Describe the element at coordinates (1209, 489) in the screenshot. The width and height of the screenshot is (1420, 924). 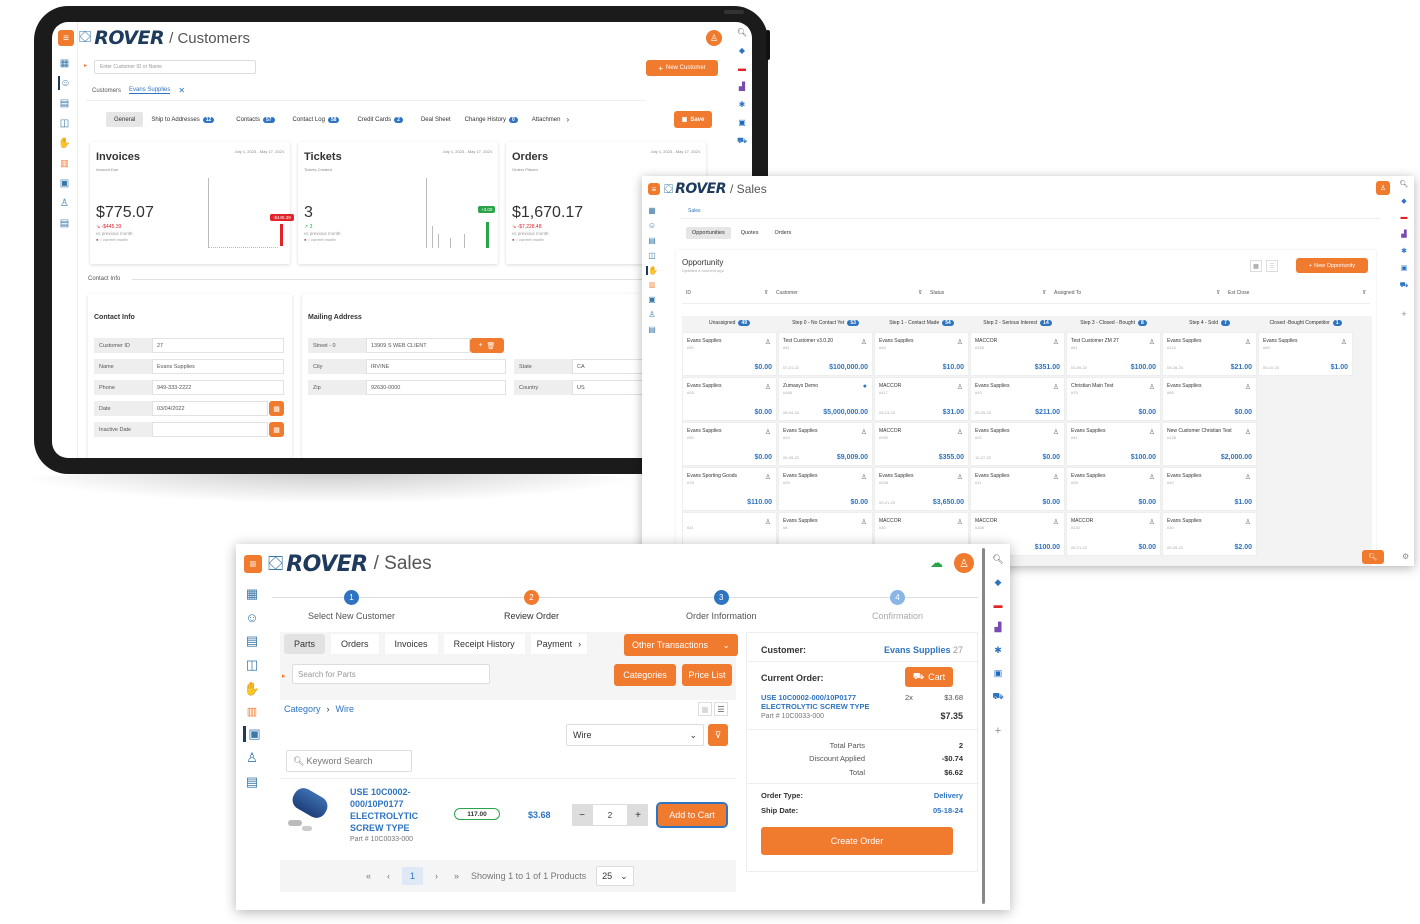
I see `opportunity-card: Evans Supplies #42 $1.00 ♙` at that location.